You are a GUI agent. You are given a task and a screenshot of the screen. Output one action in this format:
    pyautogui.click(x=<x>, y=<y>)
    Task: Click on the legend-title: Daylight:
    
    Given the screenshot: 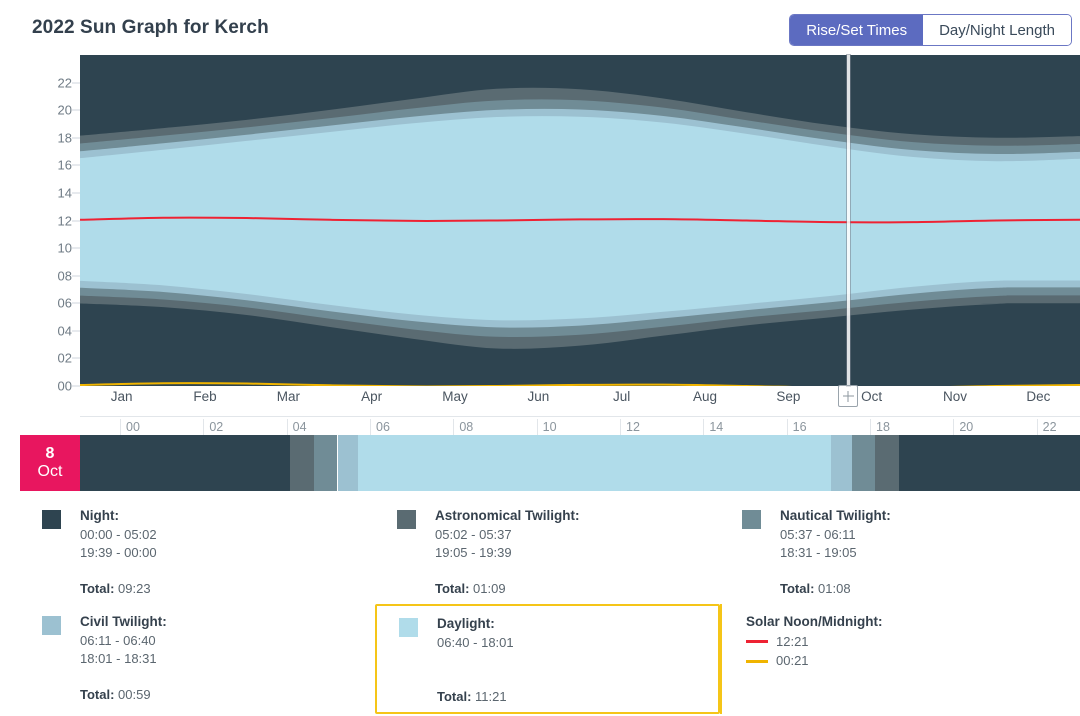 What is the action you would take?
    pyautogui.click(x=466, y=623)
    